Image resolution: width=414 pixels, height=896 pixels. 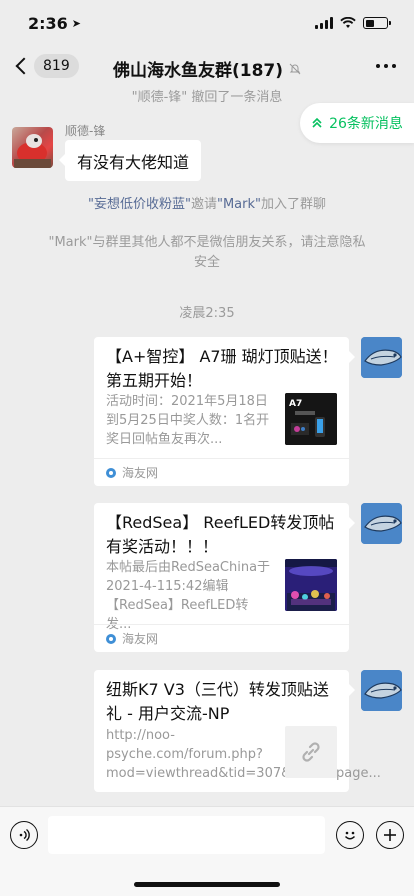 What do you see at coordinates (366, 124) in the screenshot?
I see `new-messages-label: 26条新消息` at bounding box center [366, 124].